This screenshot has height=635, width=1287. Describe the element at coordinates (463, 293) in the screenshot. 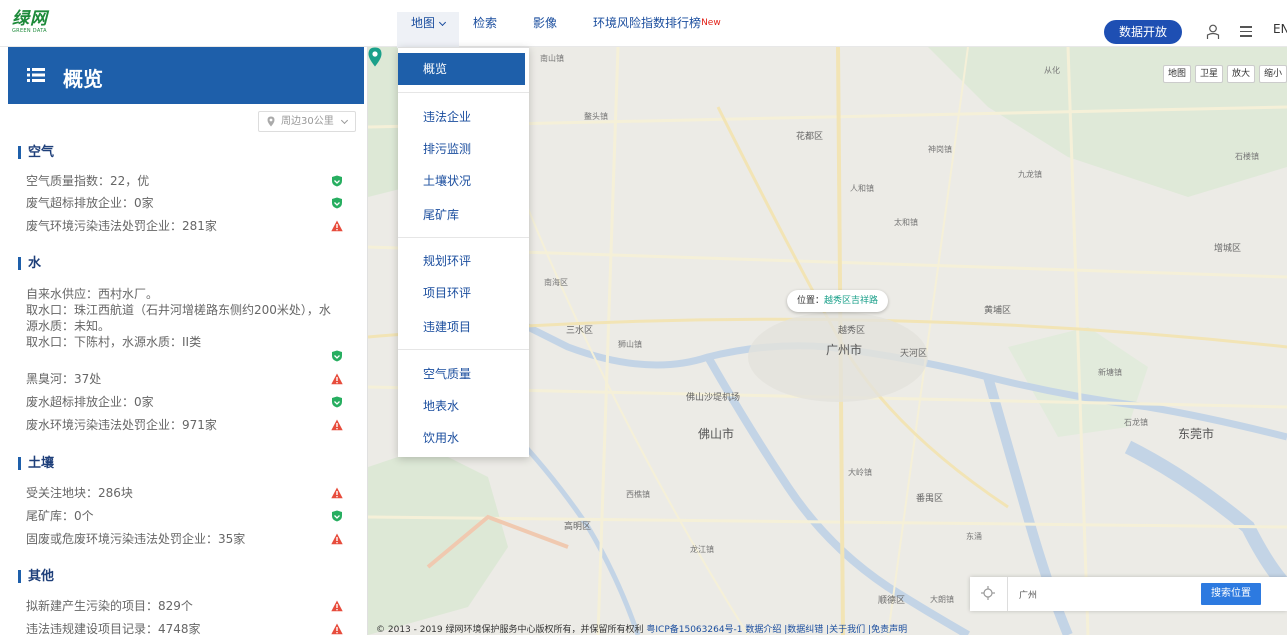

I see `menu-item-project-eia: 项目环评` at that location.